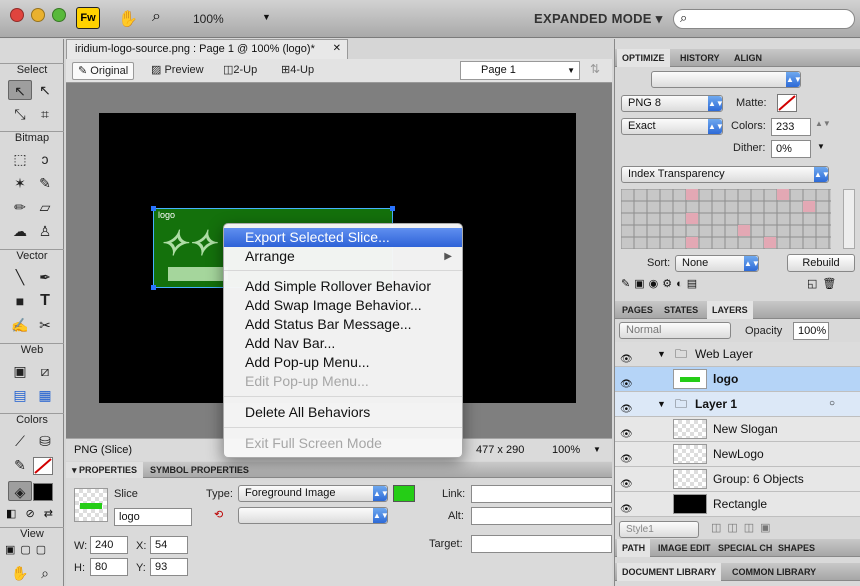  What do you see at coordinates (726, 219) in the screenshot?
I see `color-palette-grid` at bounding box center [726, 219].